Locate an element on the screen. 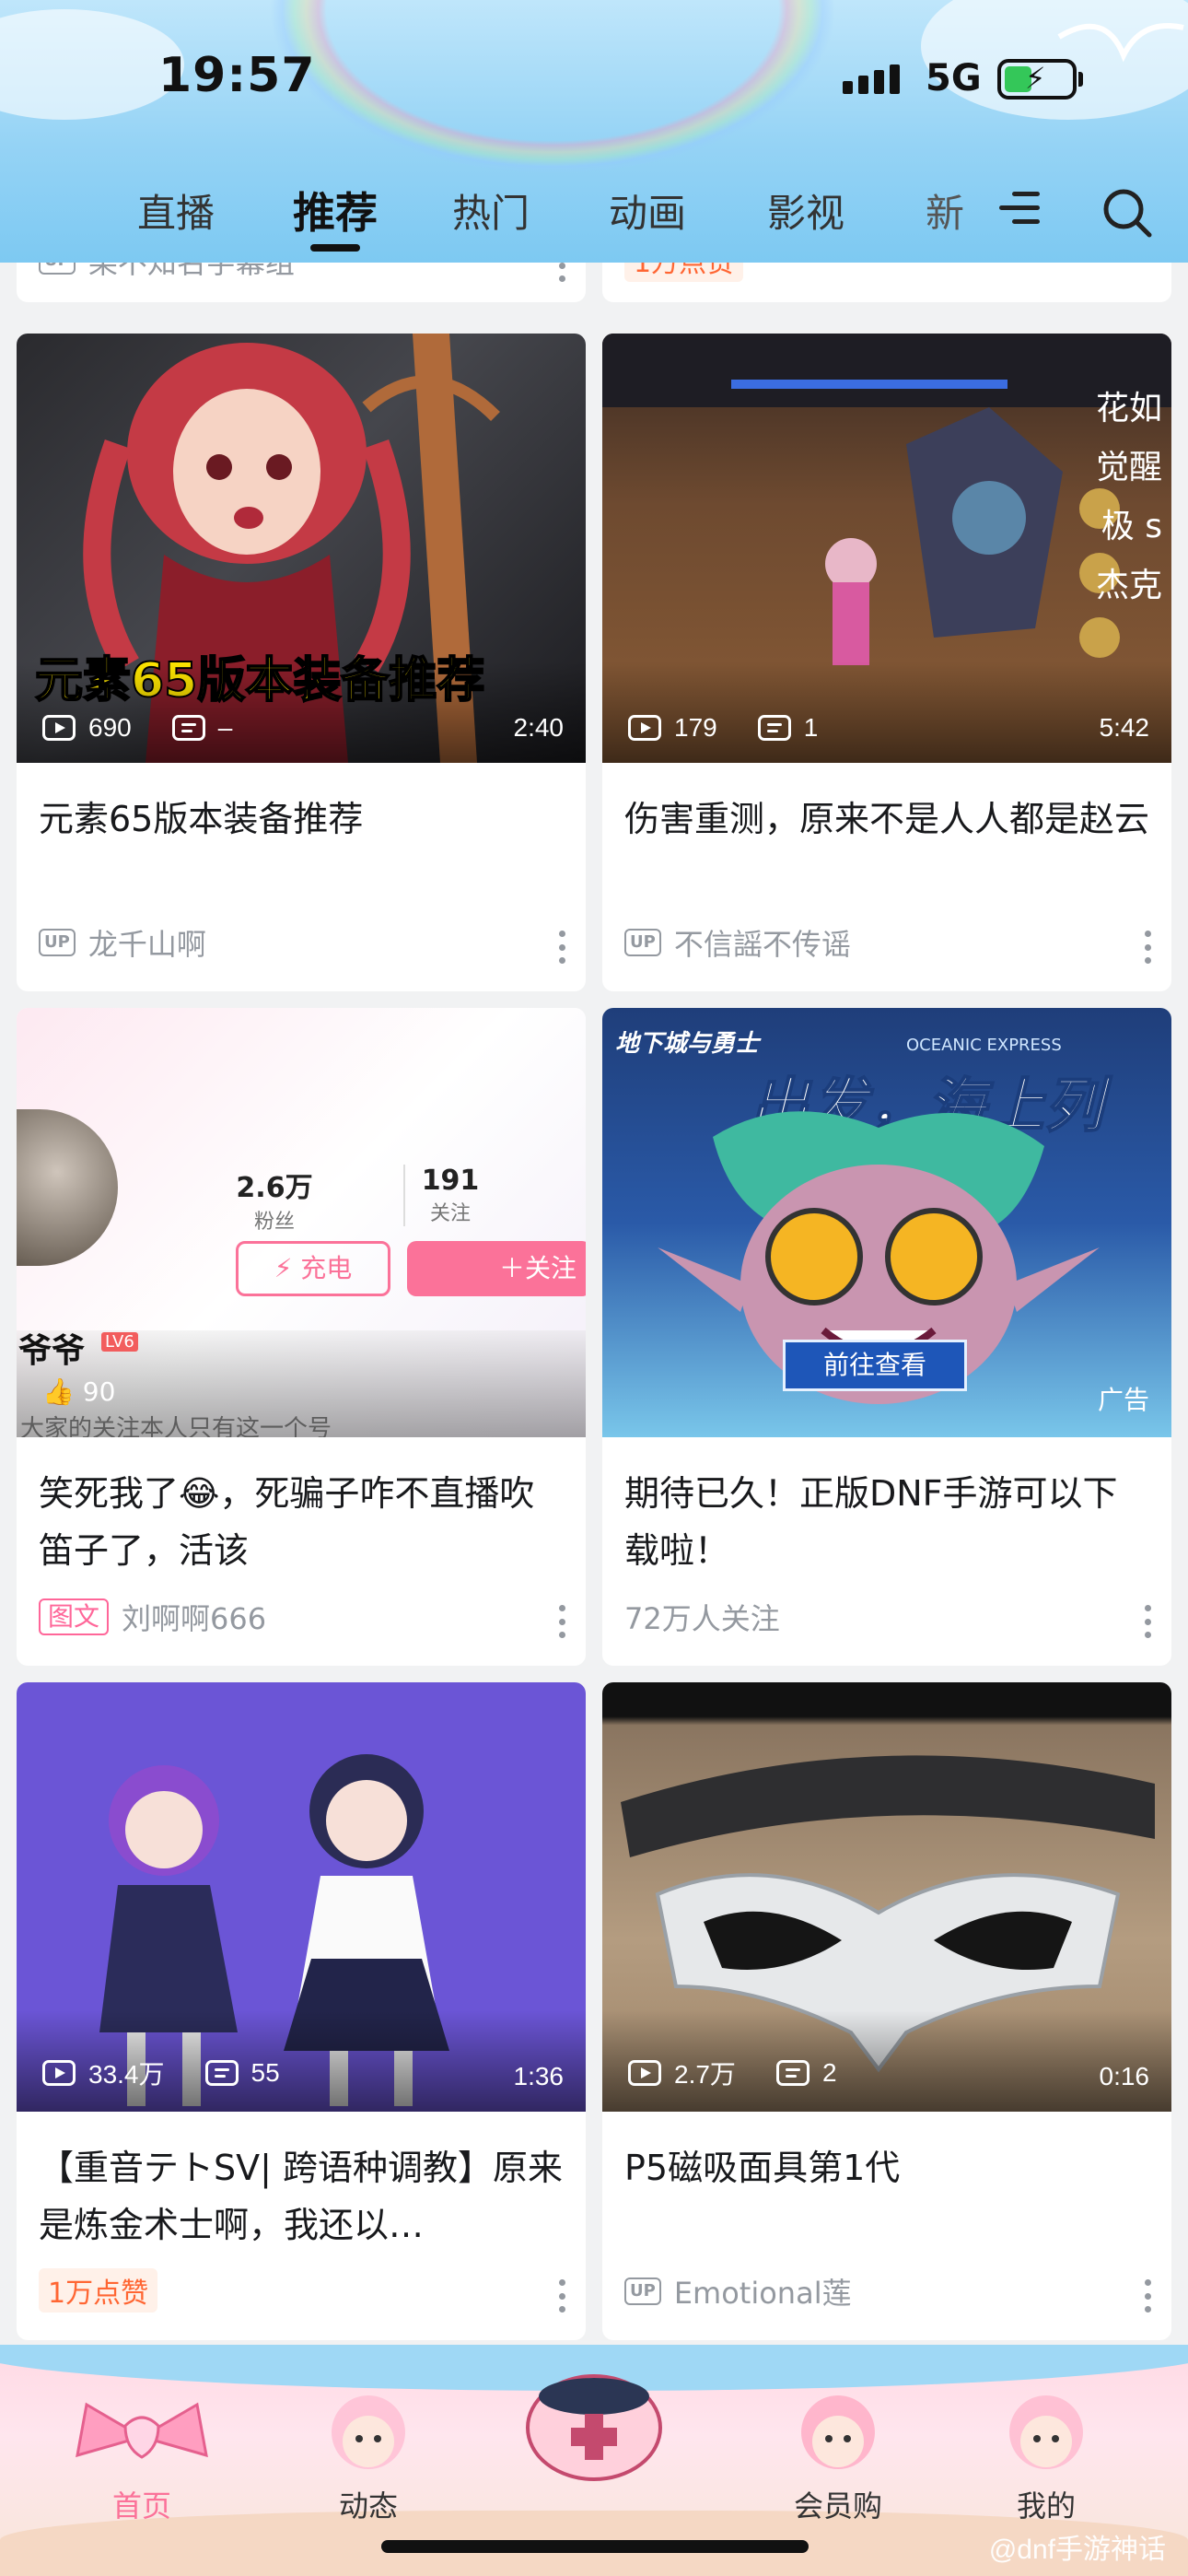 This screenshot has width=1188, height=2576. video-duration: 1:36 is located at coordinates (539, 2076).